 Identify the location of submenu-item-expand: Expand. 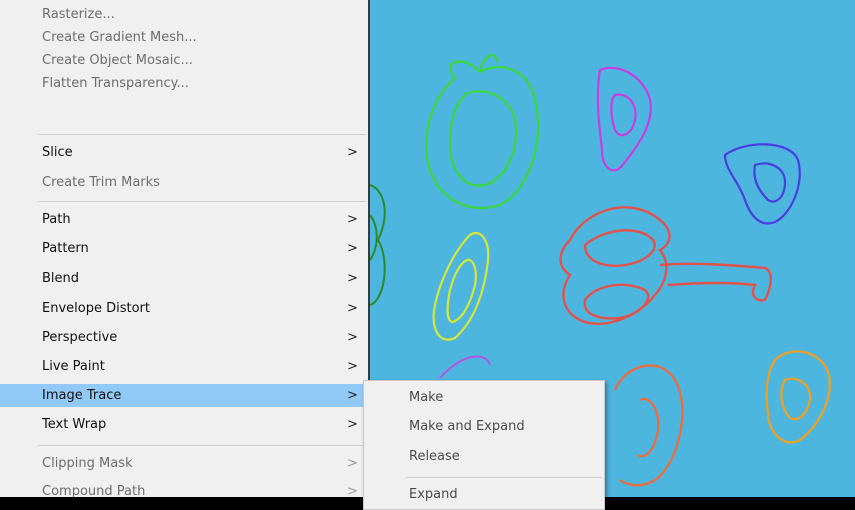
(484, 494).